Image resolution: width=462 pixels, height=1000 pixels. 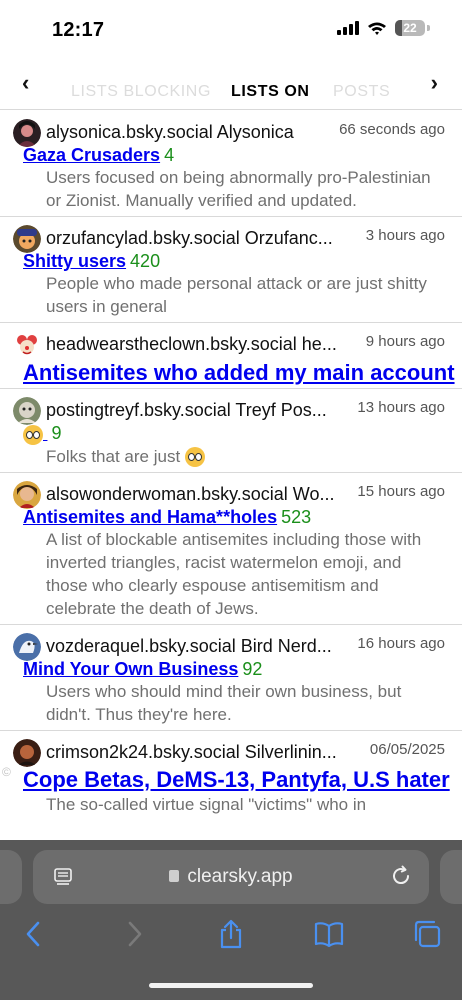 What do you see at coordinates (231, 155) in the screenshot?
I see `list-title-line: Gaza Crusaders 4` at bounding box center [231, 155].